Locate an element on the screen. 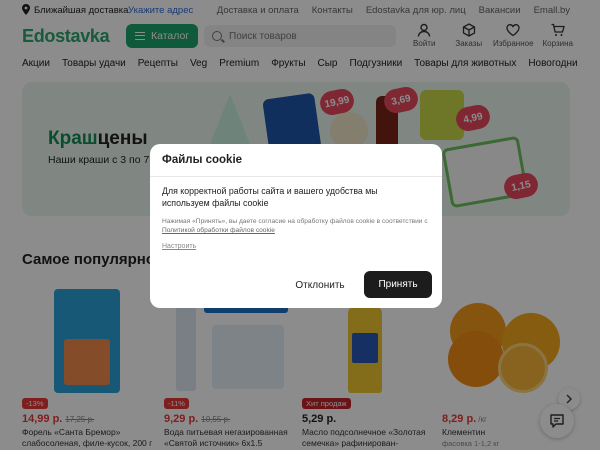 This screenshot has width=600, height=450. dialog-divider is located at coordinates (296, 176).